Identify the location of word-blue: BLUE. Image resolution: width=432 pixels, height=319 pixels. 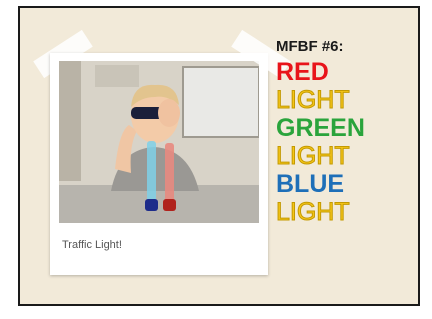
(310, 184).